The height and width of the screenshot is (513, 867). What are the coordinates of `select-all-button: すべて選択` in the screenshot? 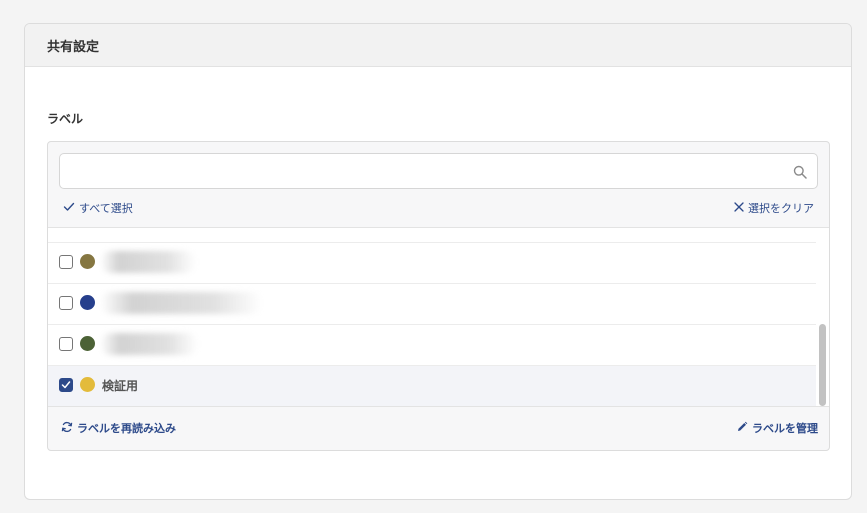 It's located at (98, 208).